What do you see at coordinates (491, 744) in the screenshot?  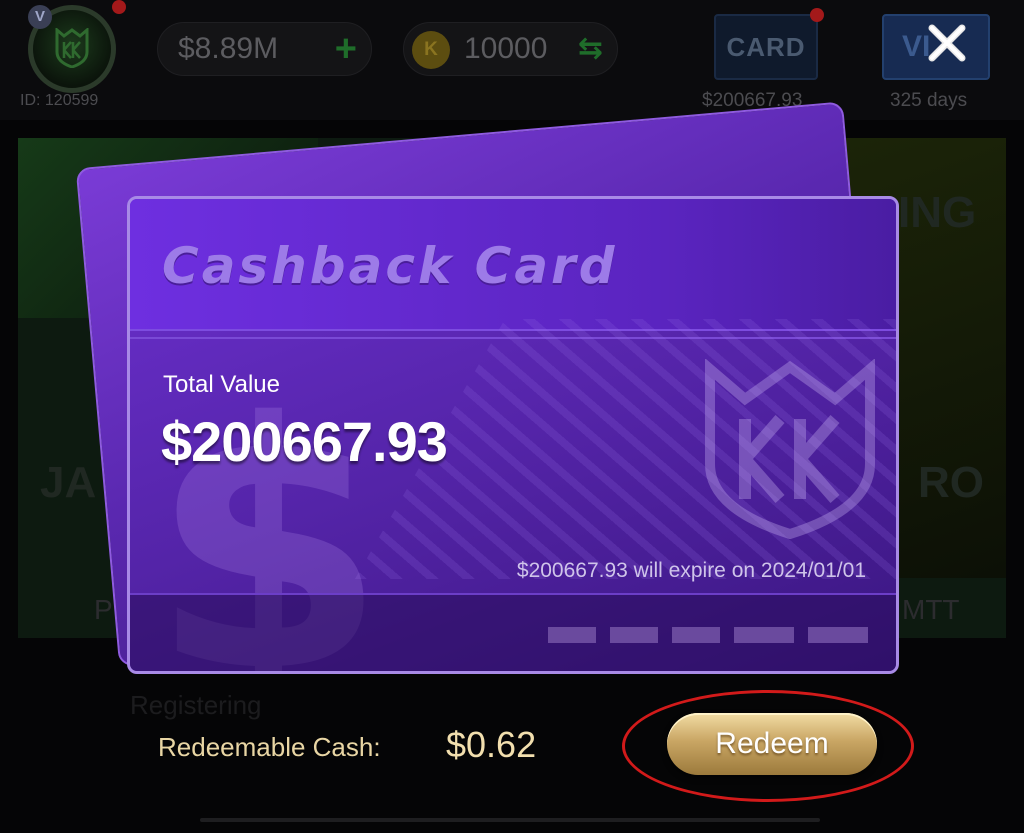 I see `redeemable-cash-value: $0.62` at bounding box center [491, 744].